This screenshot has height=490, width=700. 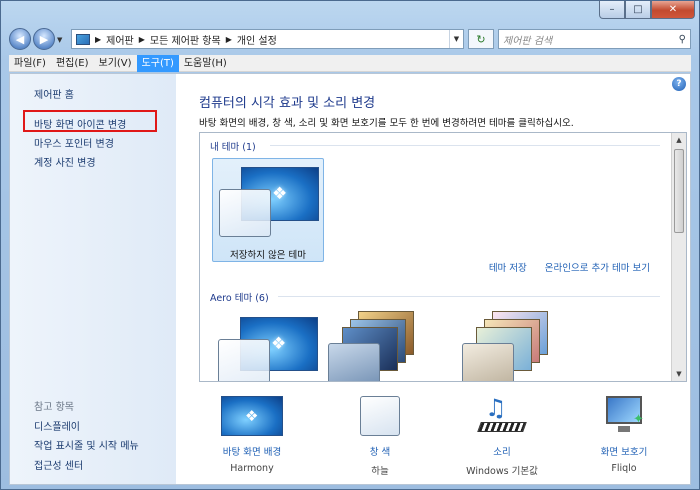 I want to click on theme-actions: 테마 저장 온라인으로 추가 테마 보기, so click(x=569, y=267).